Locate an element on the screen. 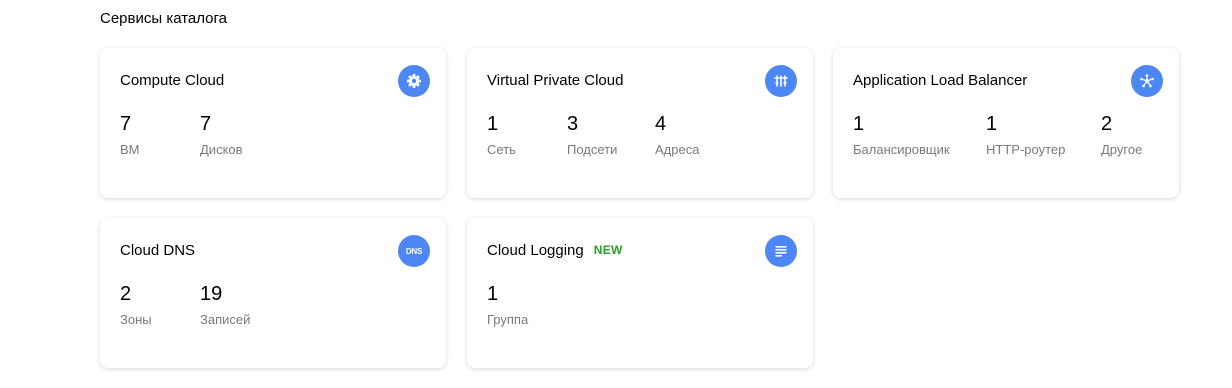 This screenshot has width=1232, height=388. stat-label: Адреса is located at coordinates (677, 149).